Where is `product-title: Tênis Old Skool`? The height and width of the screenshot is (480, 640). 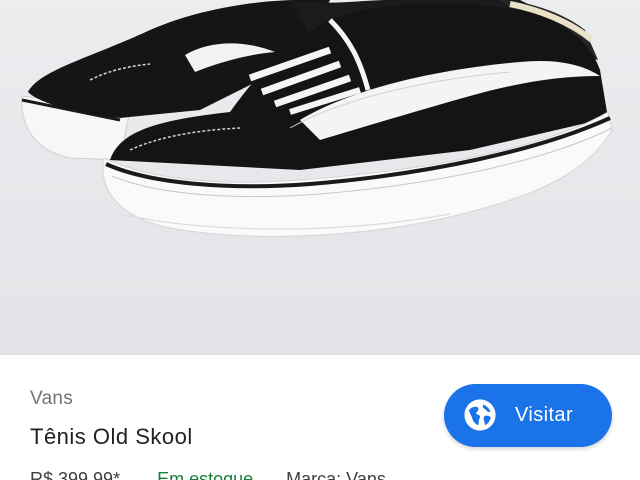
product-title: Tênis Old Skool is located at coordinates (111, 437).